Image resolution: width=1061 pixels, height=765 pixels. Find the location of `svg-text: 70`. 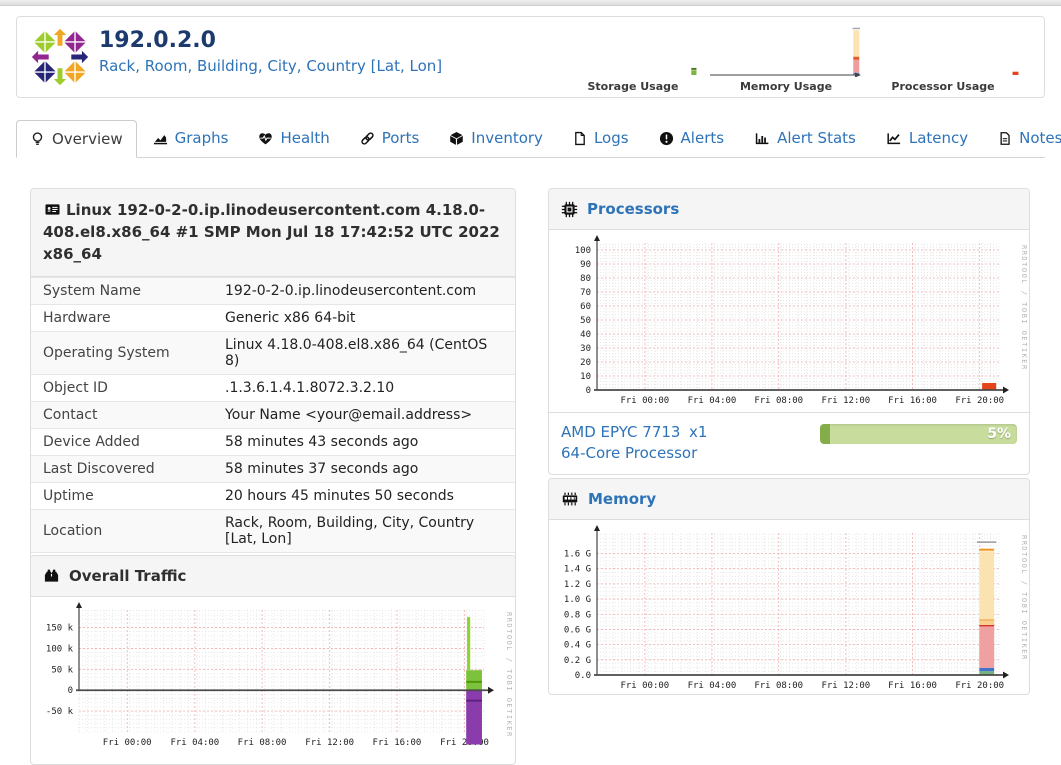

svg-text: 70 is located at coordinates (585, 293).